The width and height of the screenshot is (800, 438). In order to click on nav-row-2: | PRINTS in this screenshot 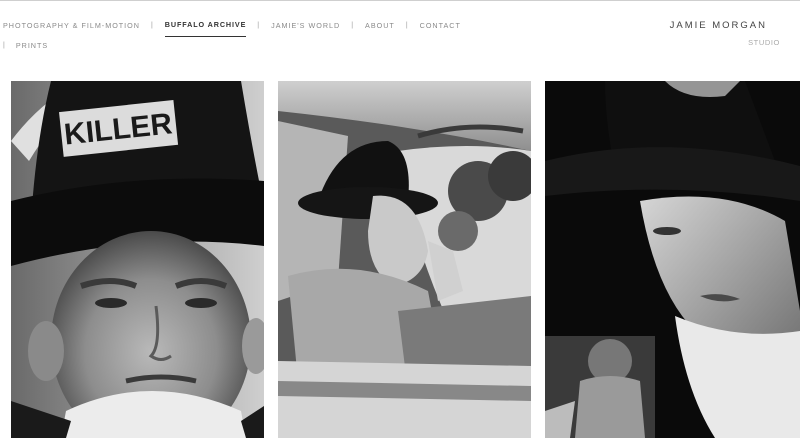, I will do `click(213, 46)`.